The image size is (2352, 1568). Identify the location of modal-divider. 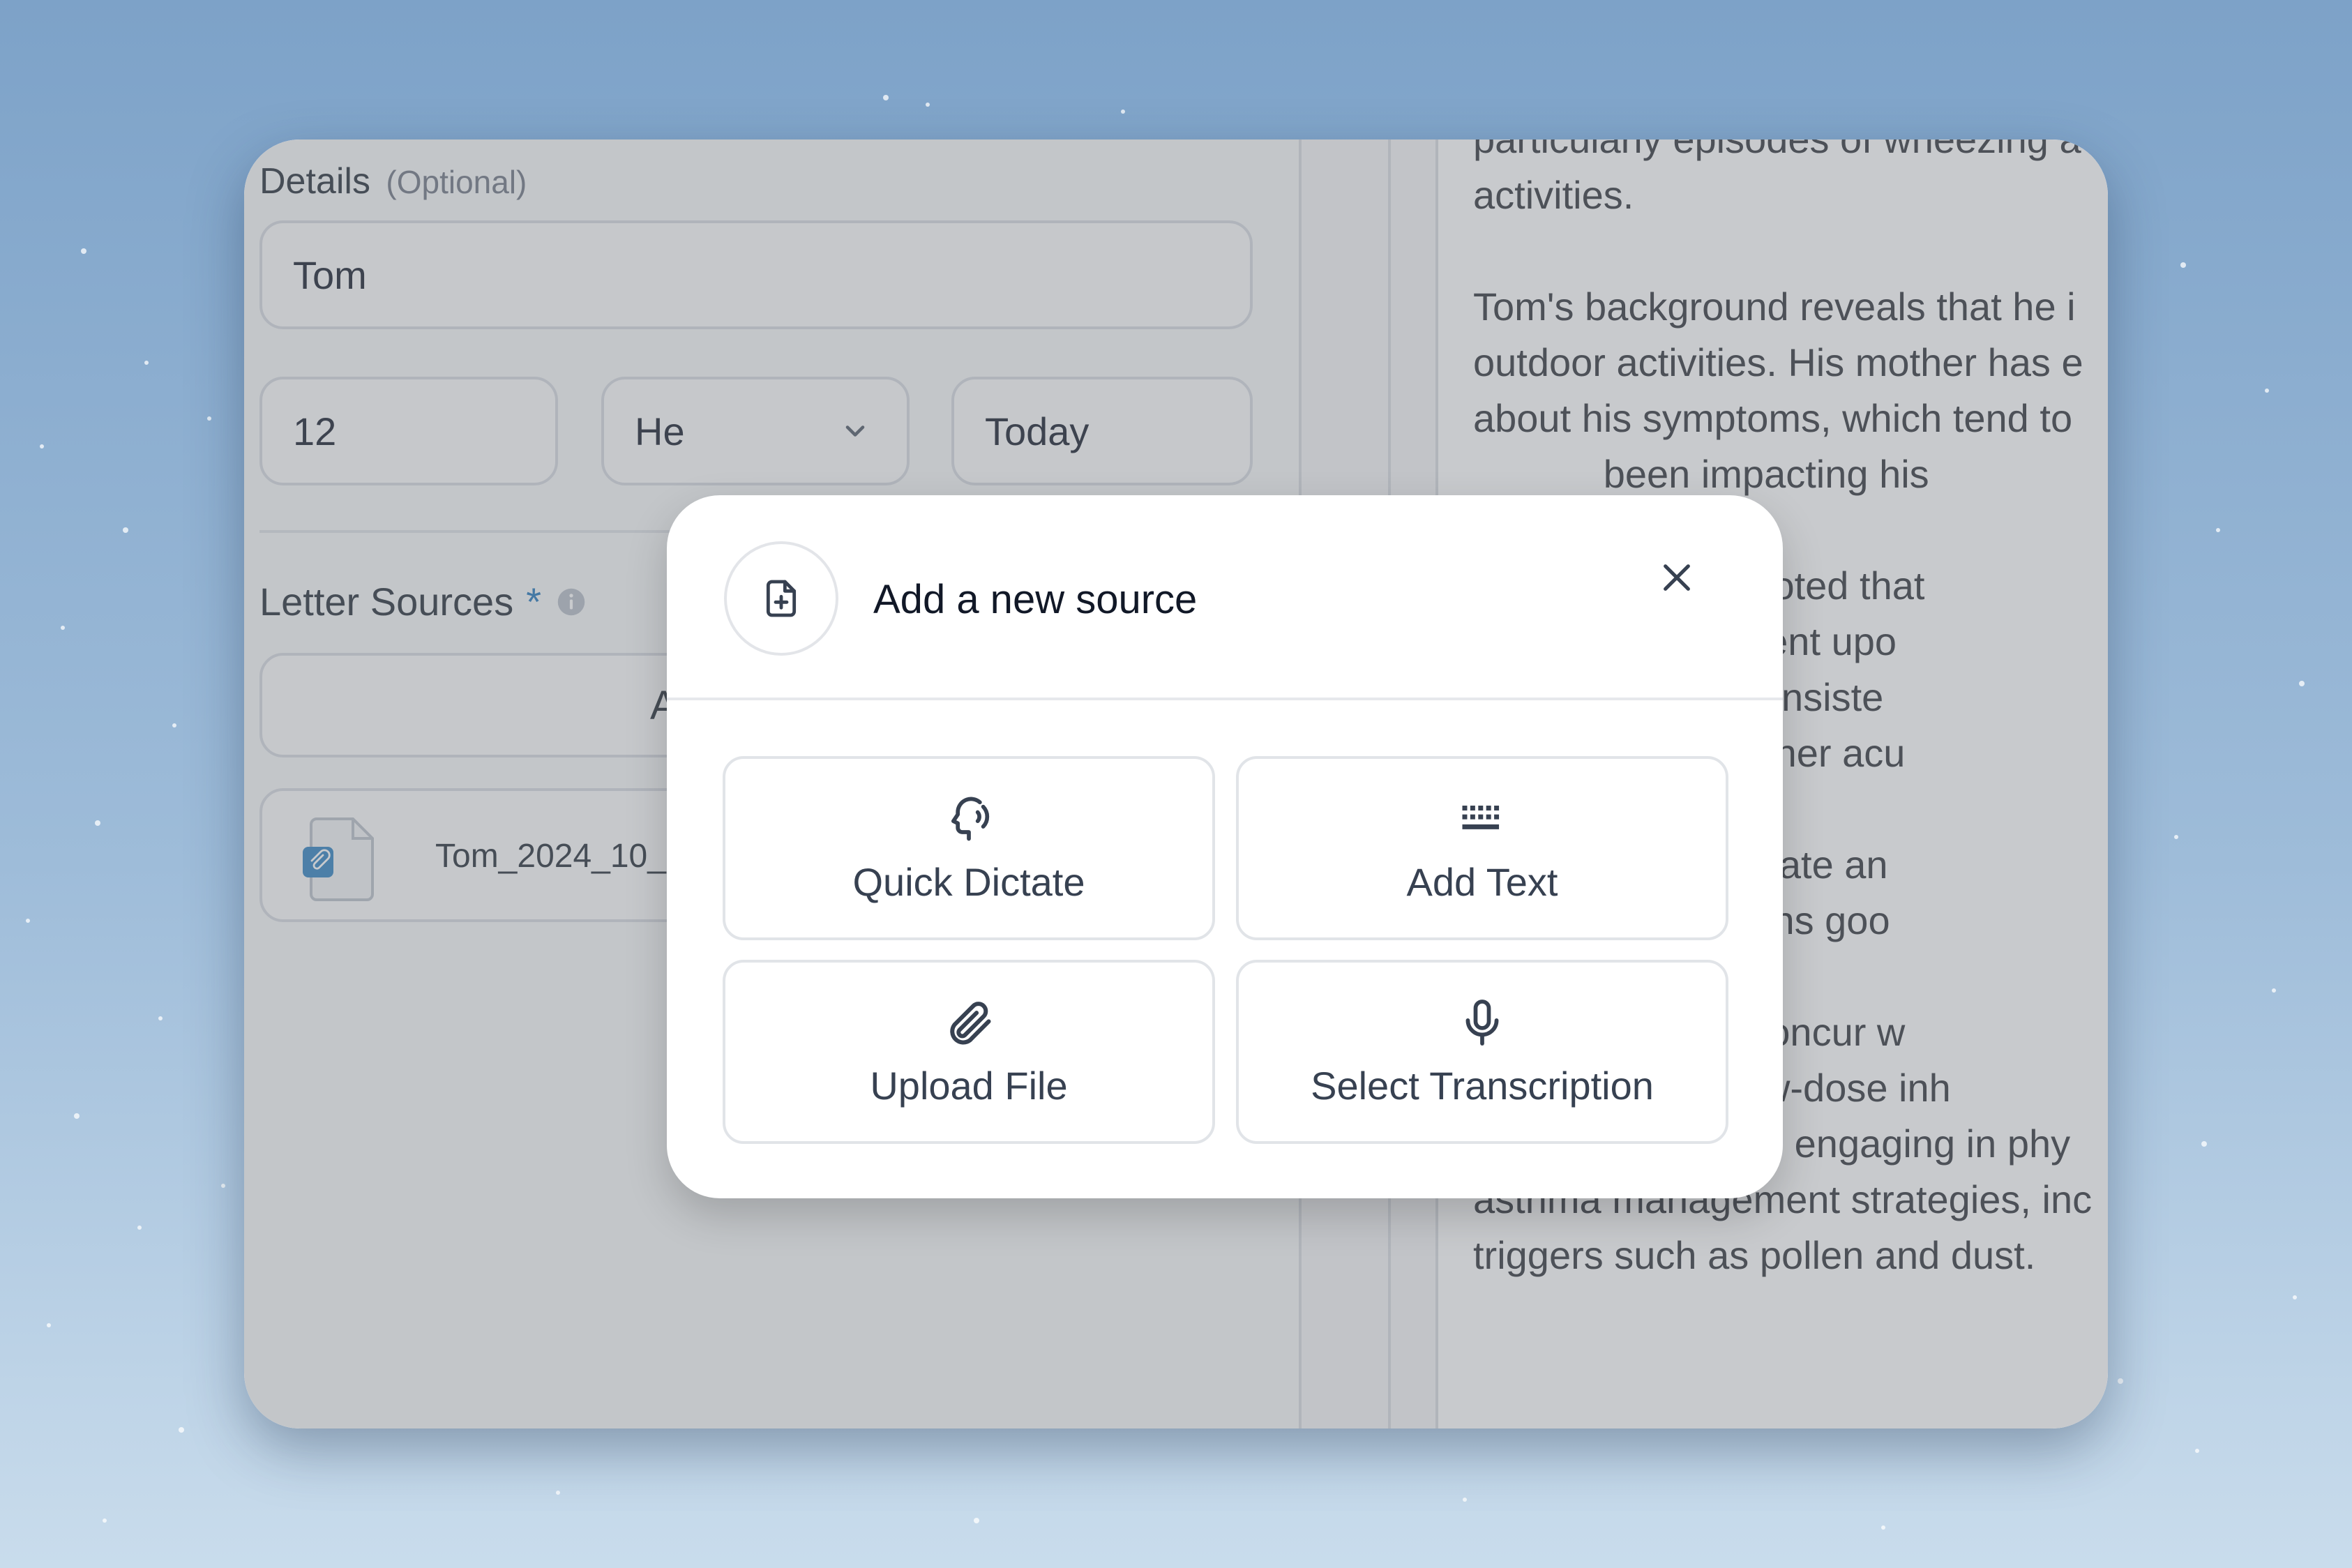
(1225, 699).